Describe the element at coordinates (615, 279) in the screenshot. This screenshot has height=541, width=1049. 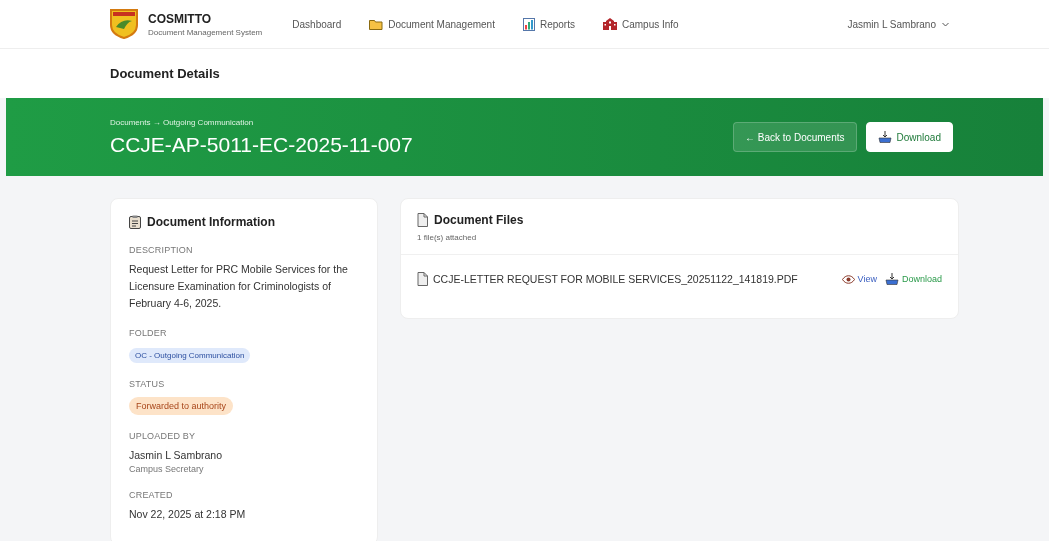
I see `file-name: CCJE-LETTER REQUEST FOR MOBILE SERVICES_20251122_141819.PDF` at that location.